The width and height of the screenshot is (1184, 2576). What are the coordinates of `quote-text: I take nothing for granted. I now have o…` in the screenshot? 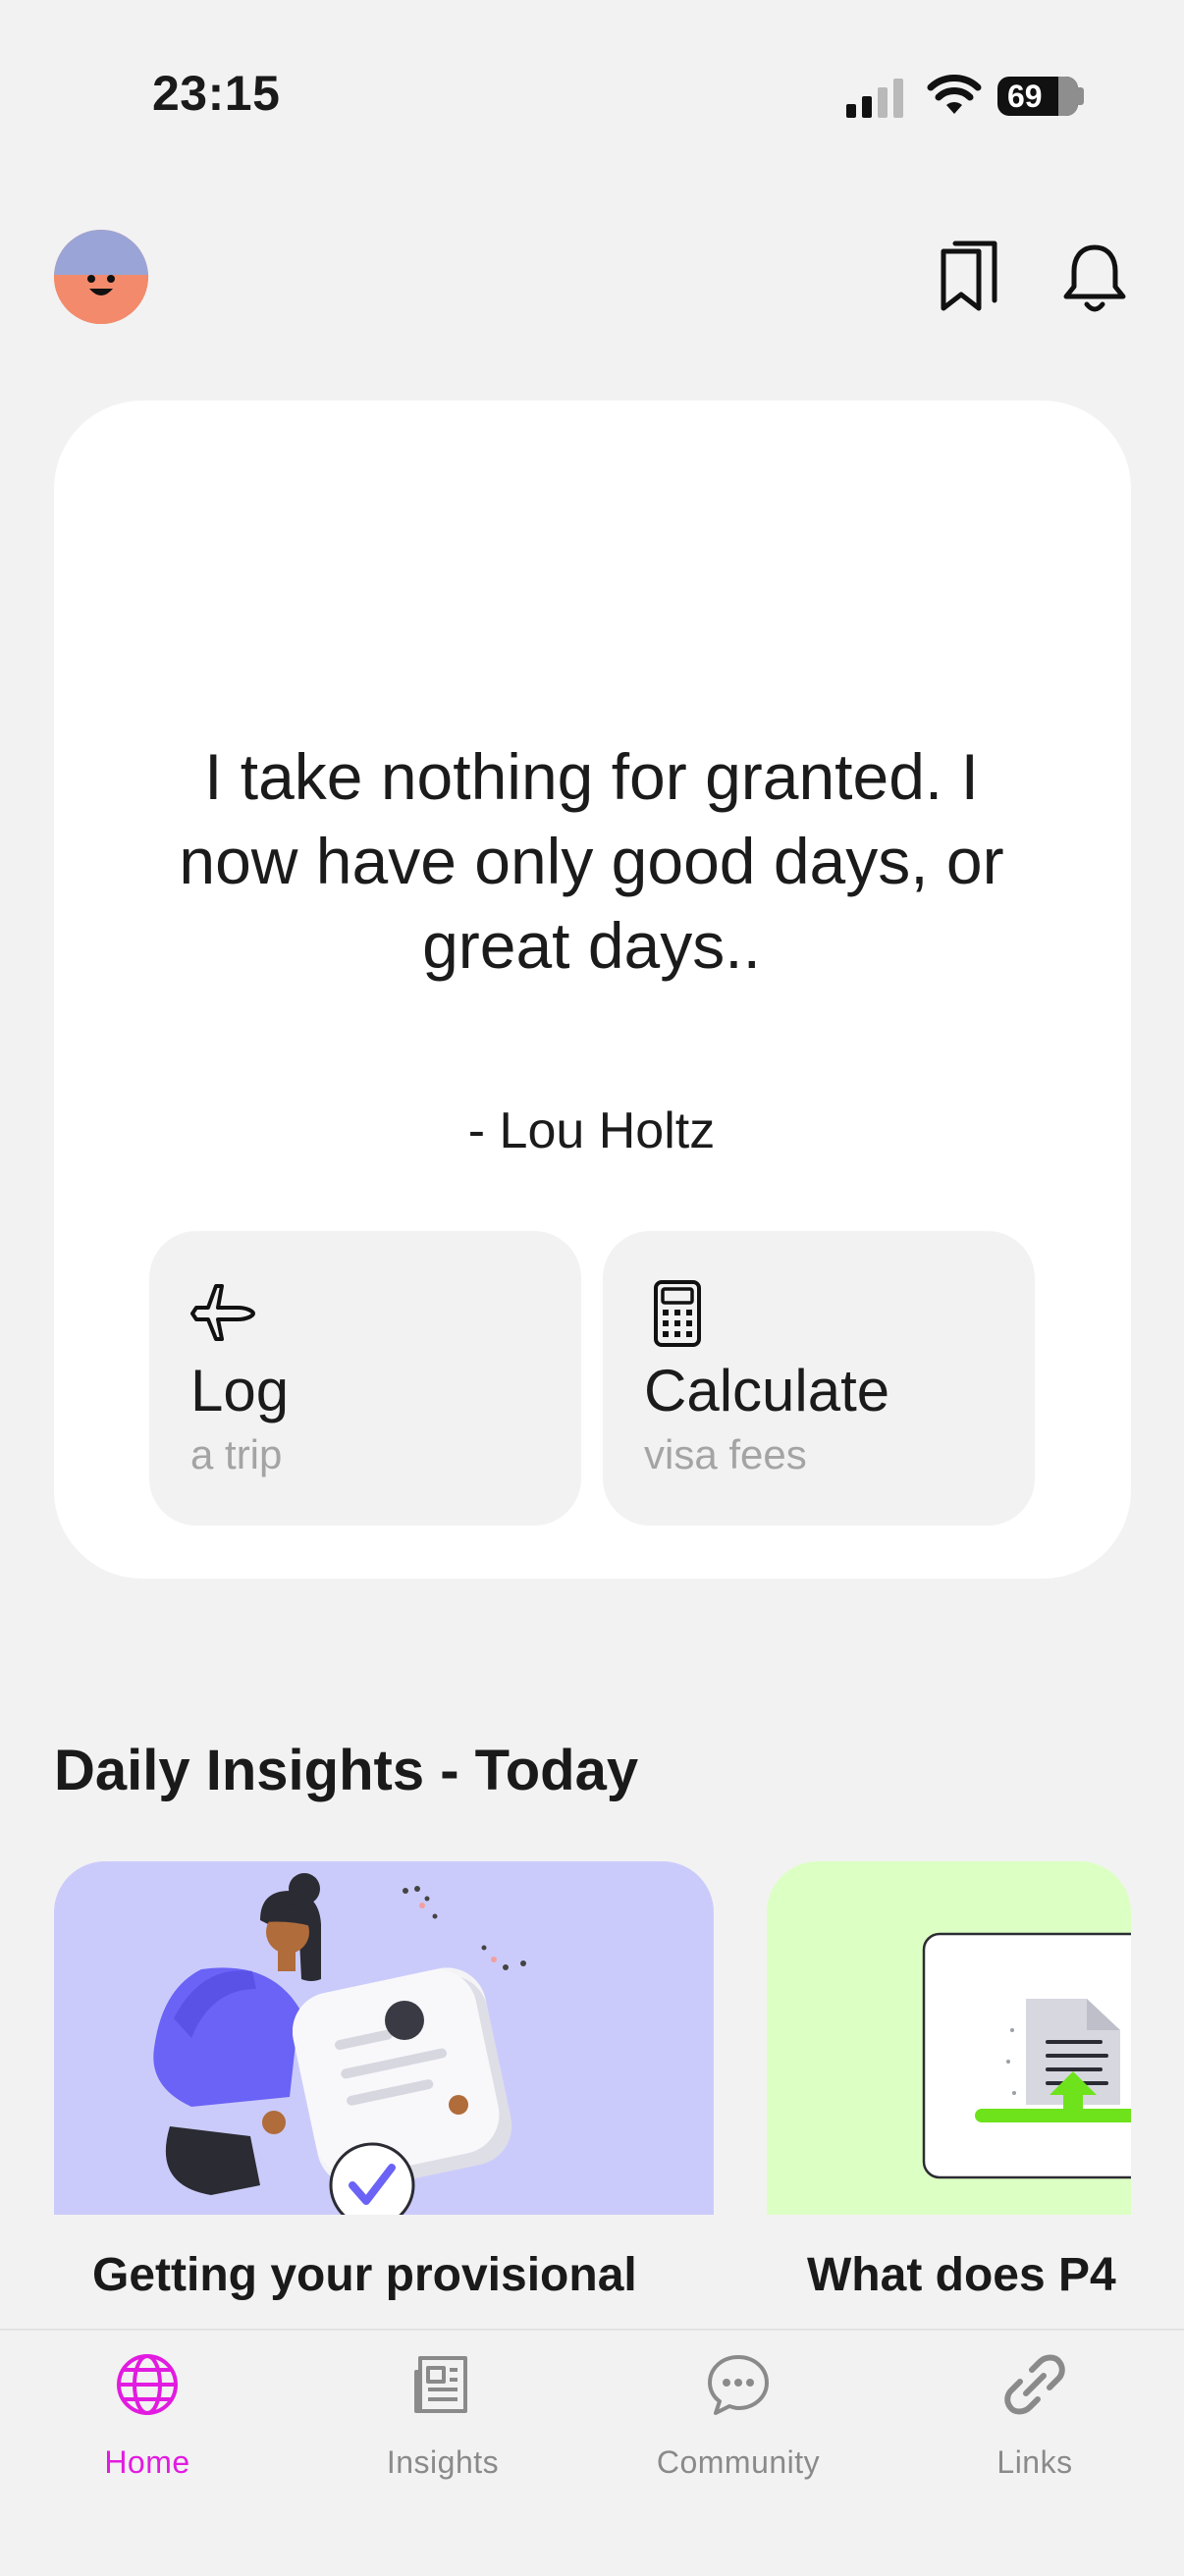 It's located at (591, 861).